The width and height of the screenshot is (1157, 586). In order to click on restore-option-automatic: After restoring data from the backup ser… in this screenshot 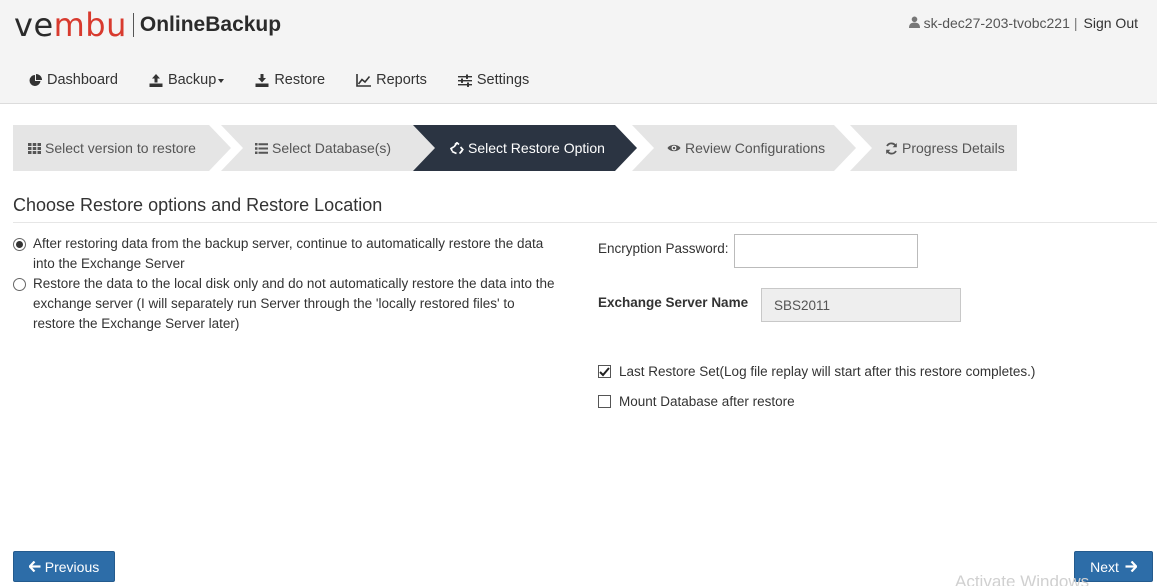, I will do `click(278, 254)`.